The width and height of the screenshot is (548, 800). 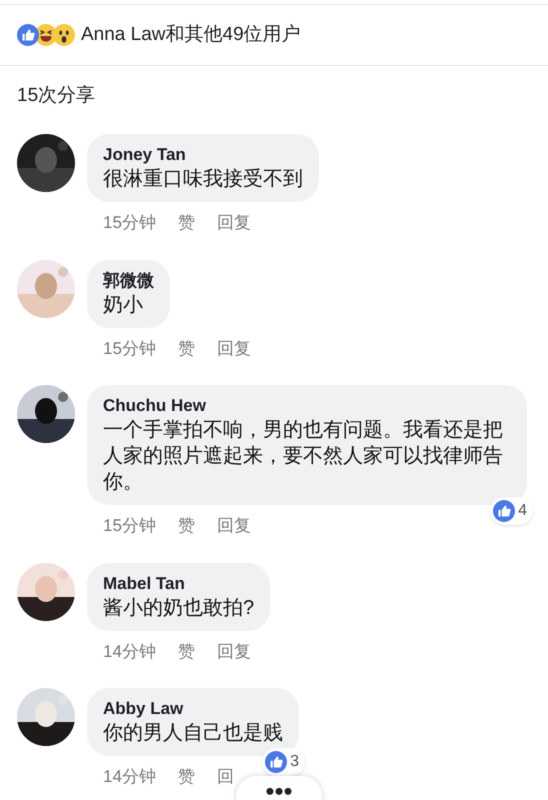 I want to click on more-button: •••, so click(x=279, y=788).